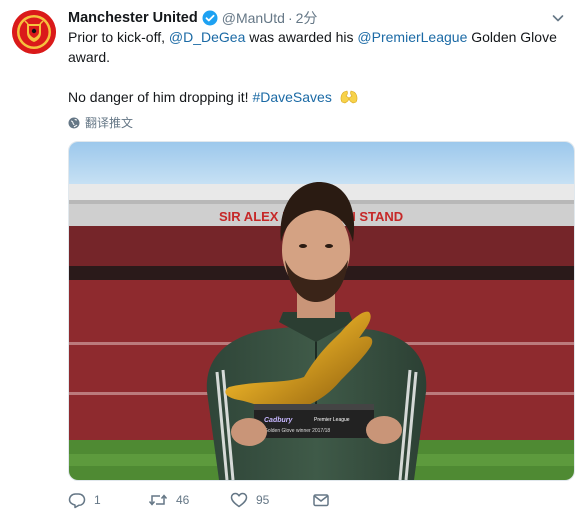 This screenshot has height=516, width=580. Describe the element at coordinates (307, 18) in the screenshot. I see `tweet-time: 2分` at that location.